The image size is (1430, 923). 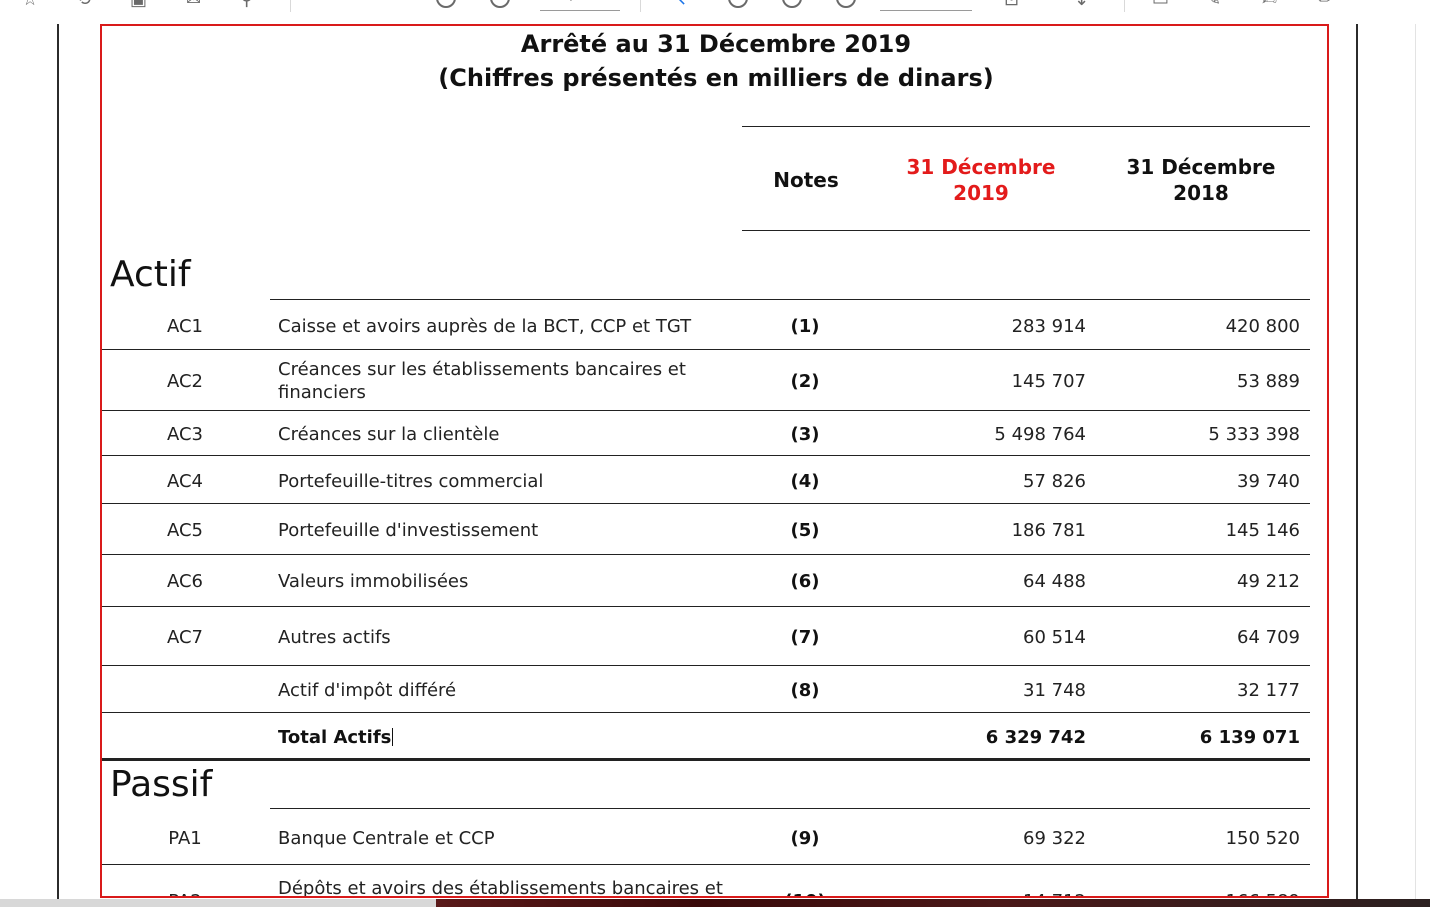 I want to click on total-actifs-2019: 6 329 742, so click(x=1035, y=737).